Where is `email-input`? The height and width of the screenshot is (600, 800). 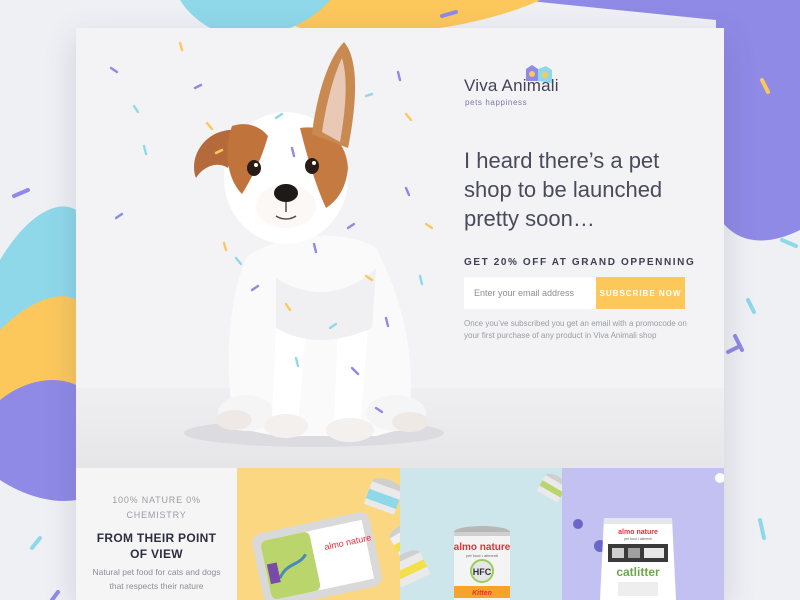
email-input is located at coordinates (535, 293).